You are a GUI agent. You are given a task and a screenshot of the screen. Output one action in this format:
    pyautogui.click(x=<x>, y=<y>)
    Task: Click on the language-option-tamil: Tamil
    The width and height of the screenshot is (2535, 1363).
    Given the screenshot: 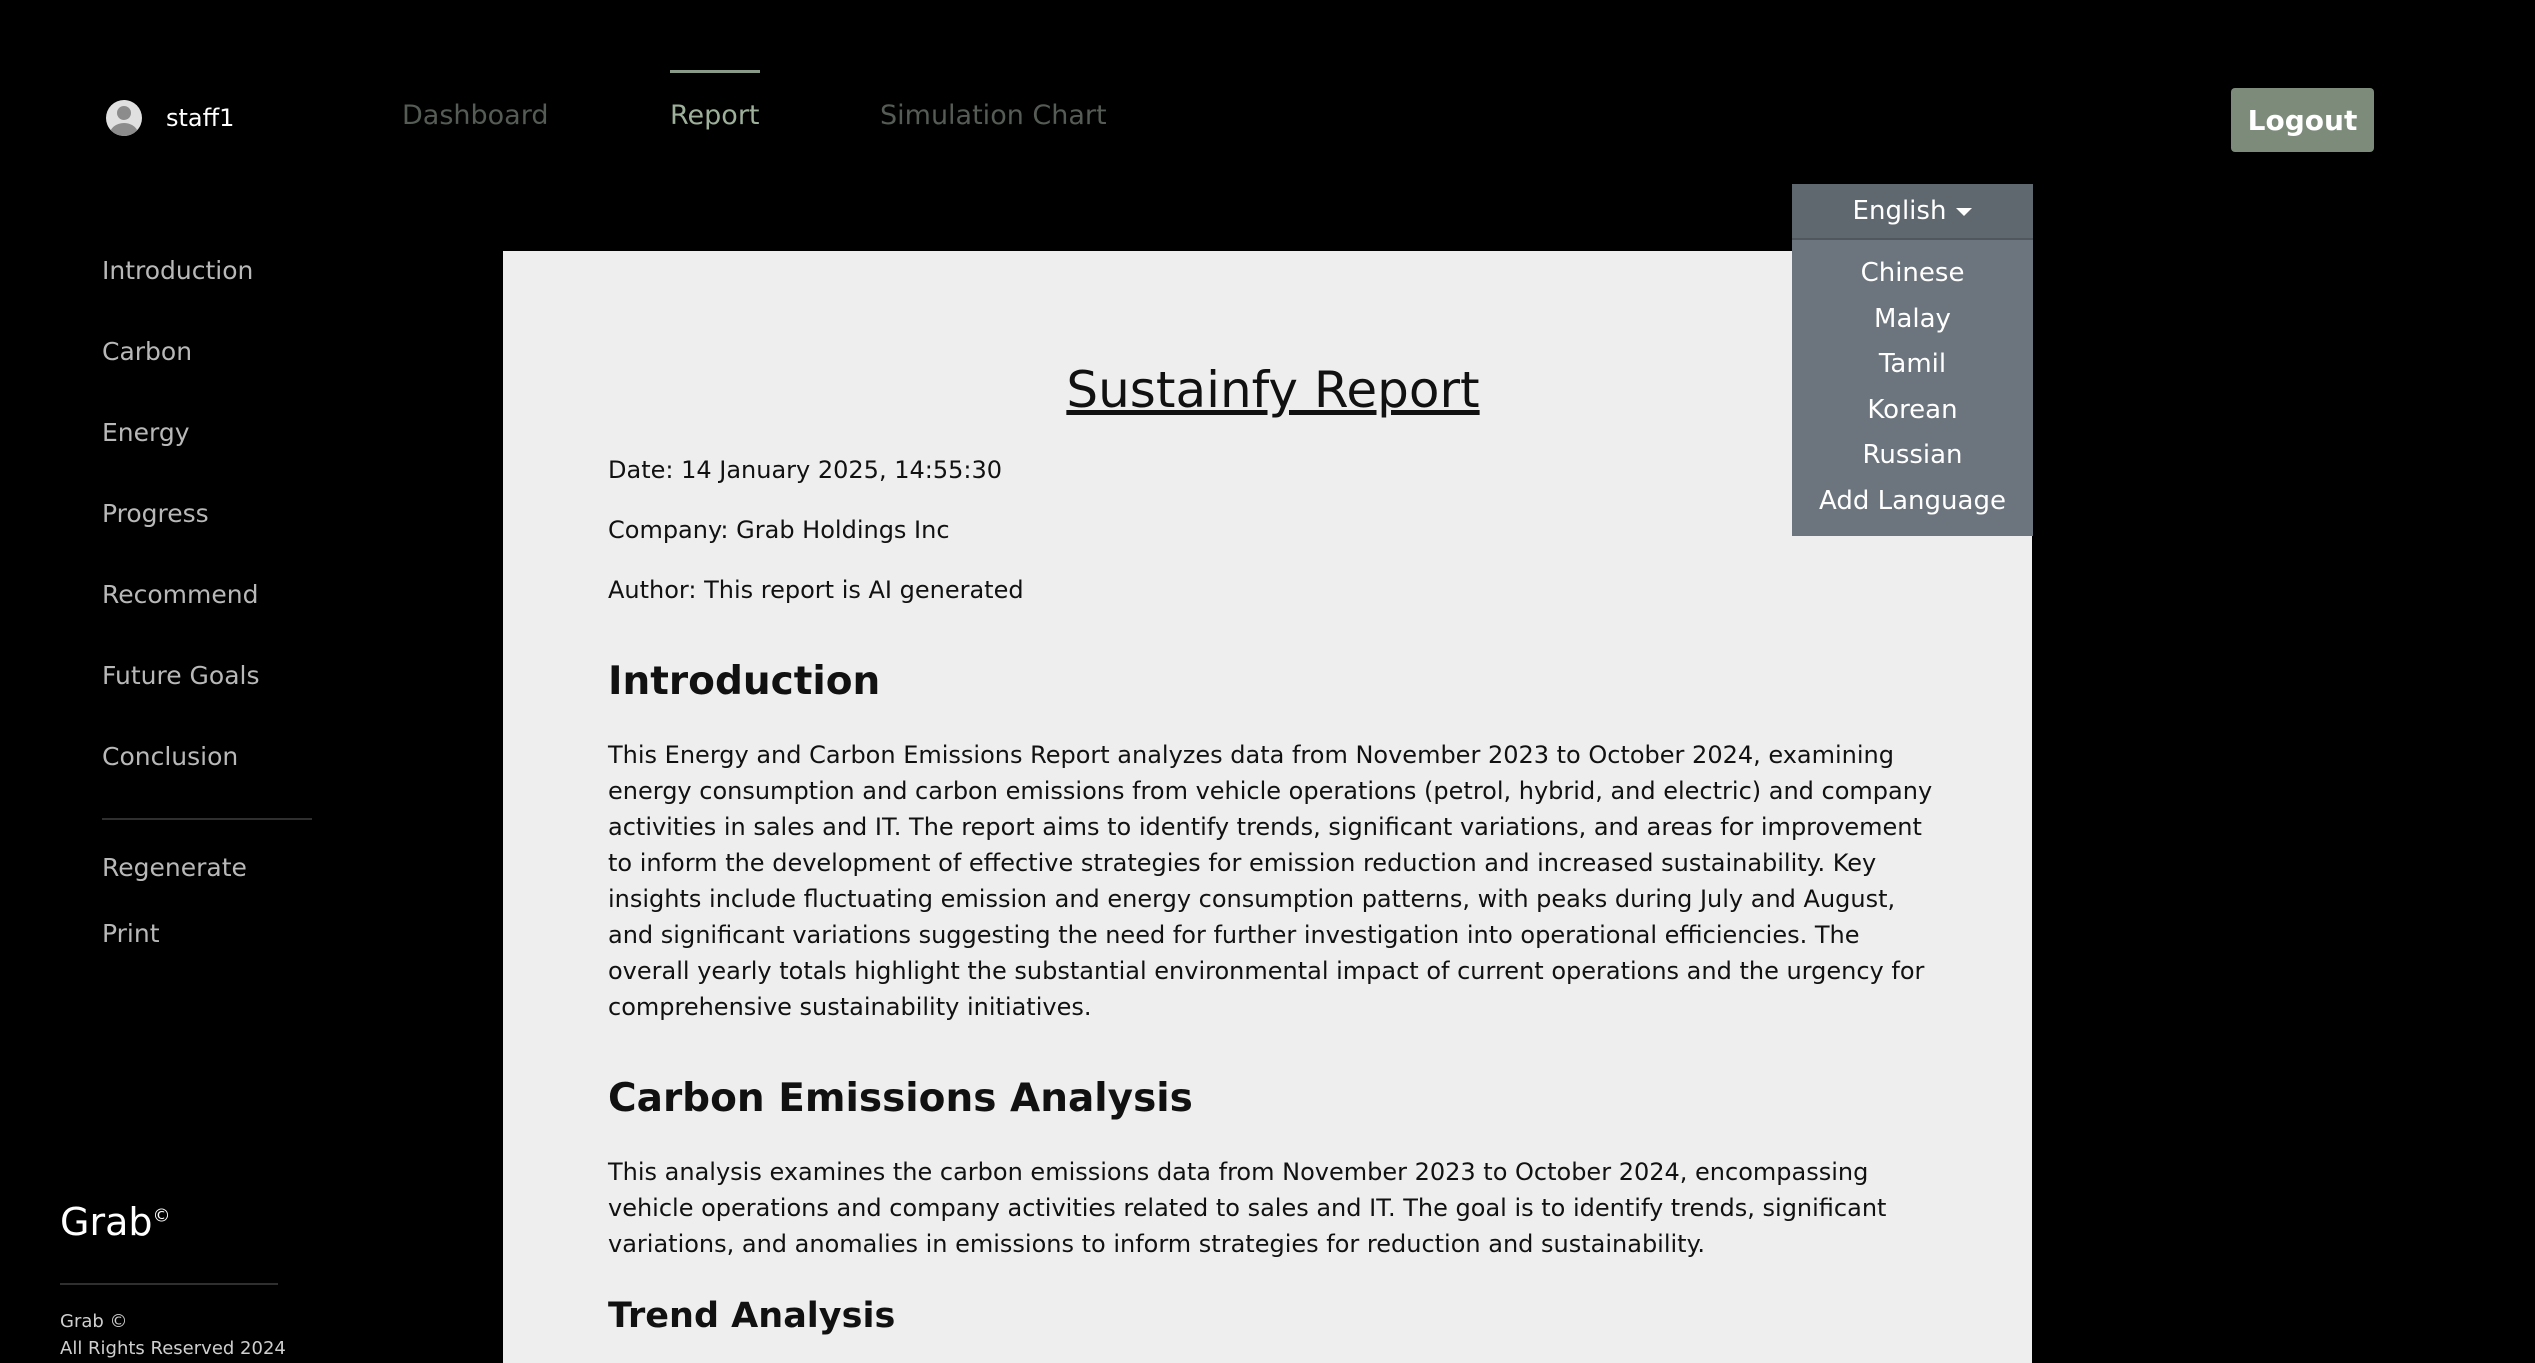 What is the action you would take?
    pyautogui.click(x=1912, y=364)
    